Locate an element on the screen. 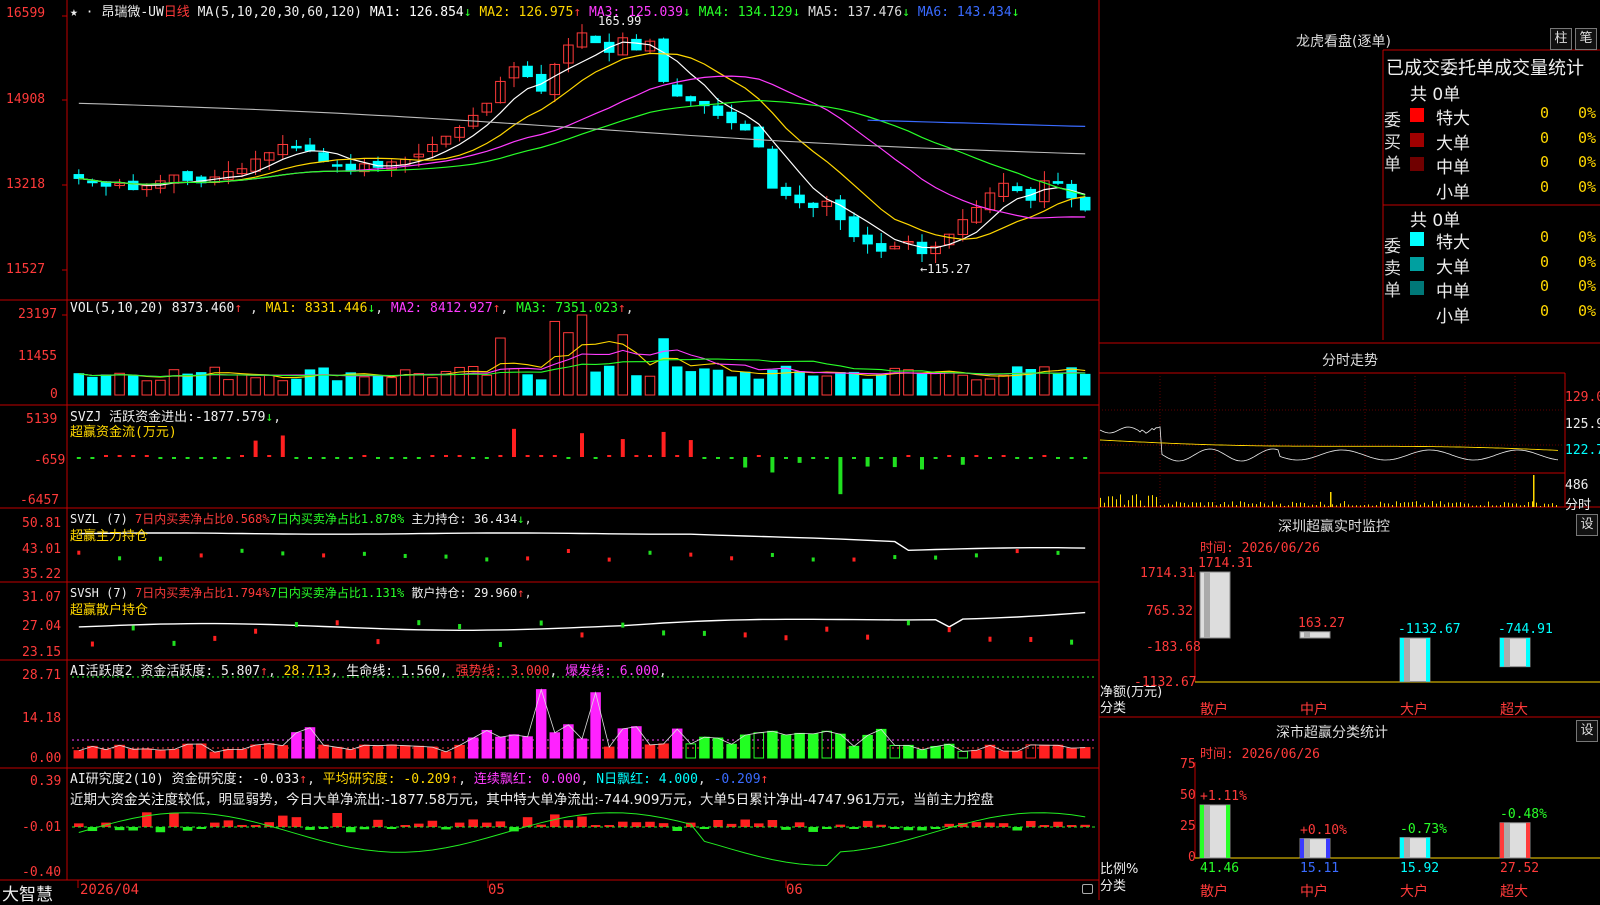 Image resolution: width=1600 pixels, height=905 pixels. category-label: 超大 is located at coordinates (1514, 710).